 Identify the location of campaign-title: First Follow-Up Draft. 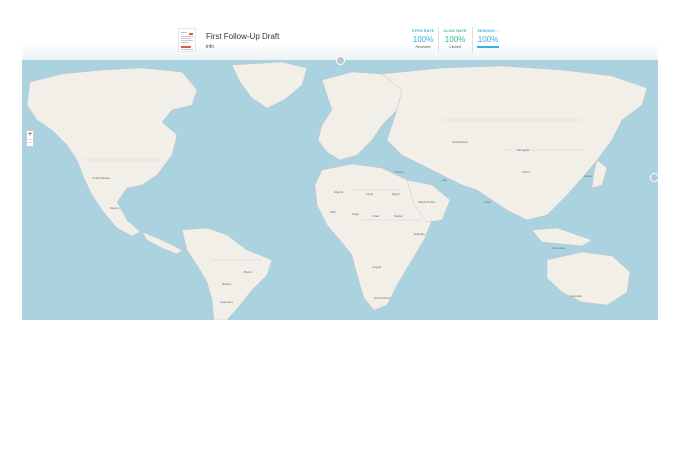
(243, 36).